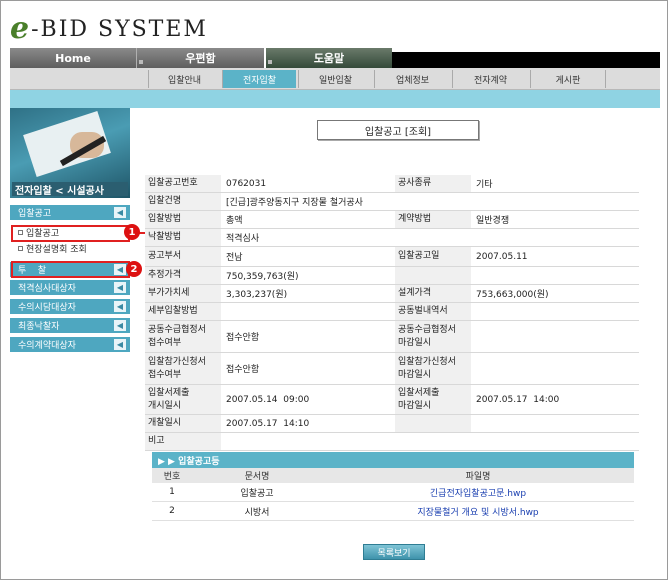 Image resolution: width=668 pixels, height=580 pixels. Describe the element at coordinates (392, 202) in the screenshot. I see `form-row: 입찰건명 [긴급]광주양동지구 지장물 철거공사` at that location.